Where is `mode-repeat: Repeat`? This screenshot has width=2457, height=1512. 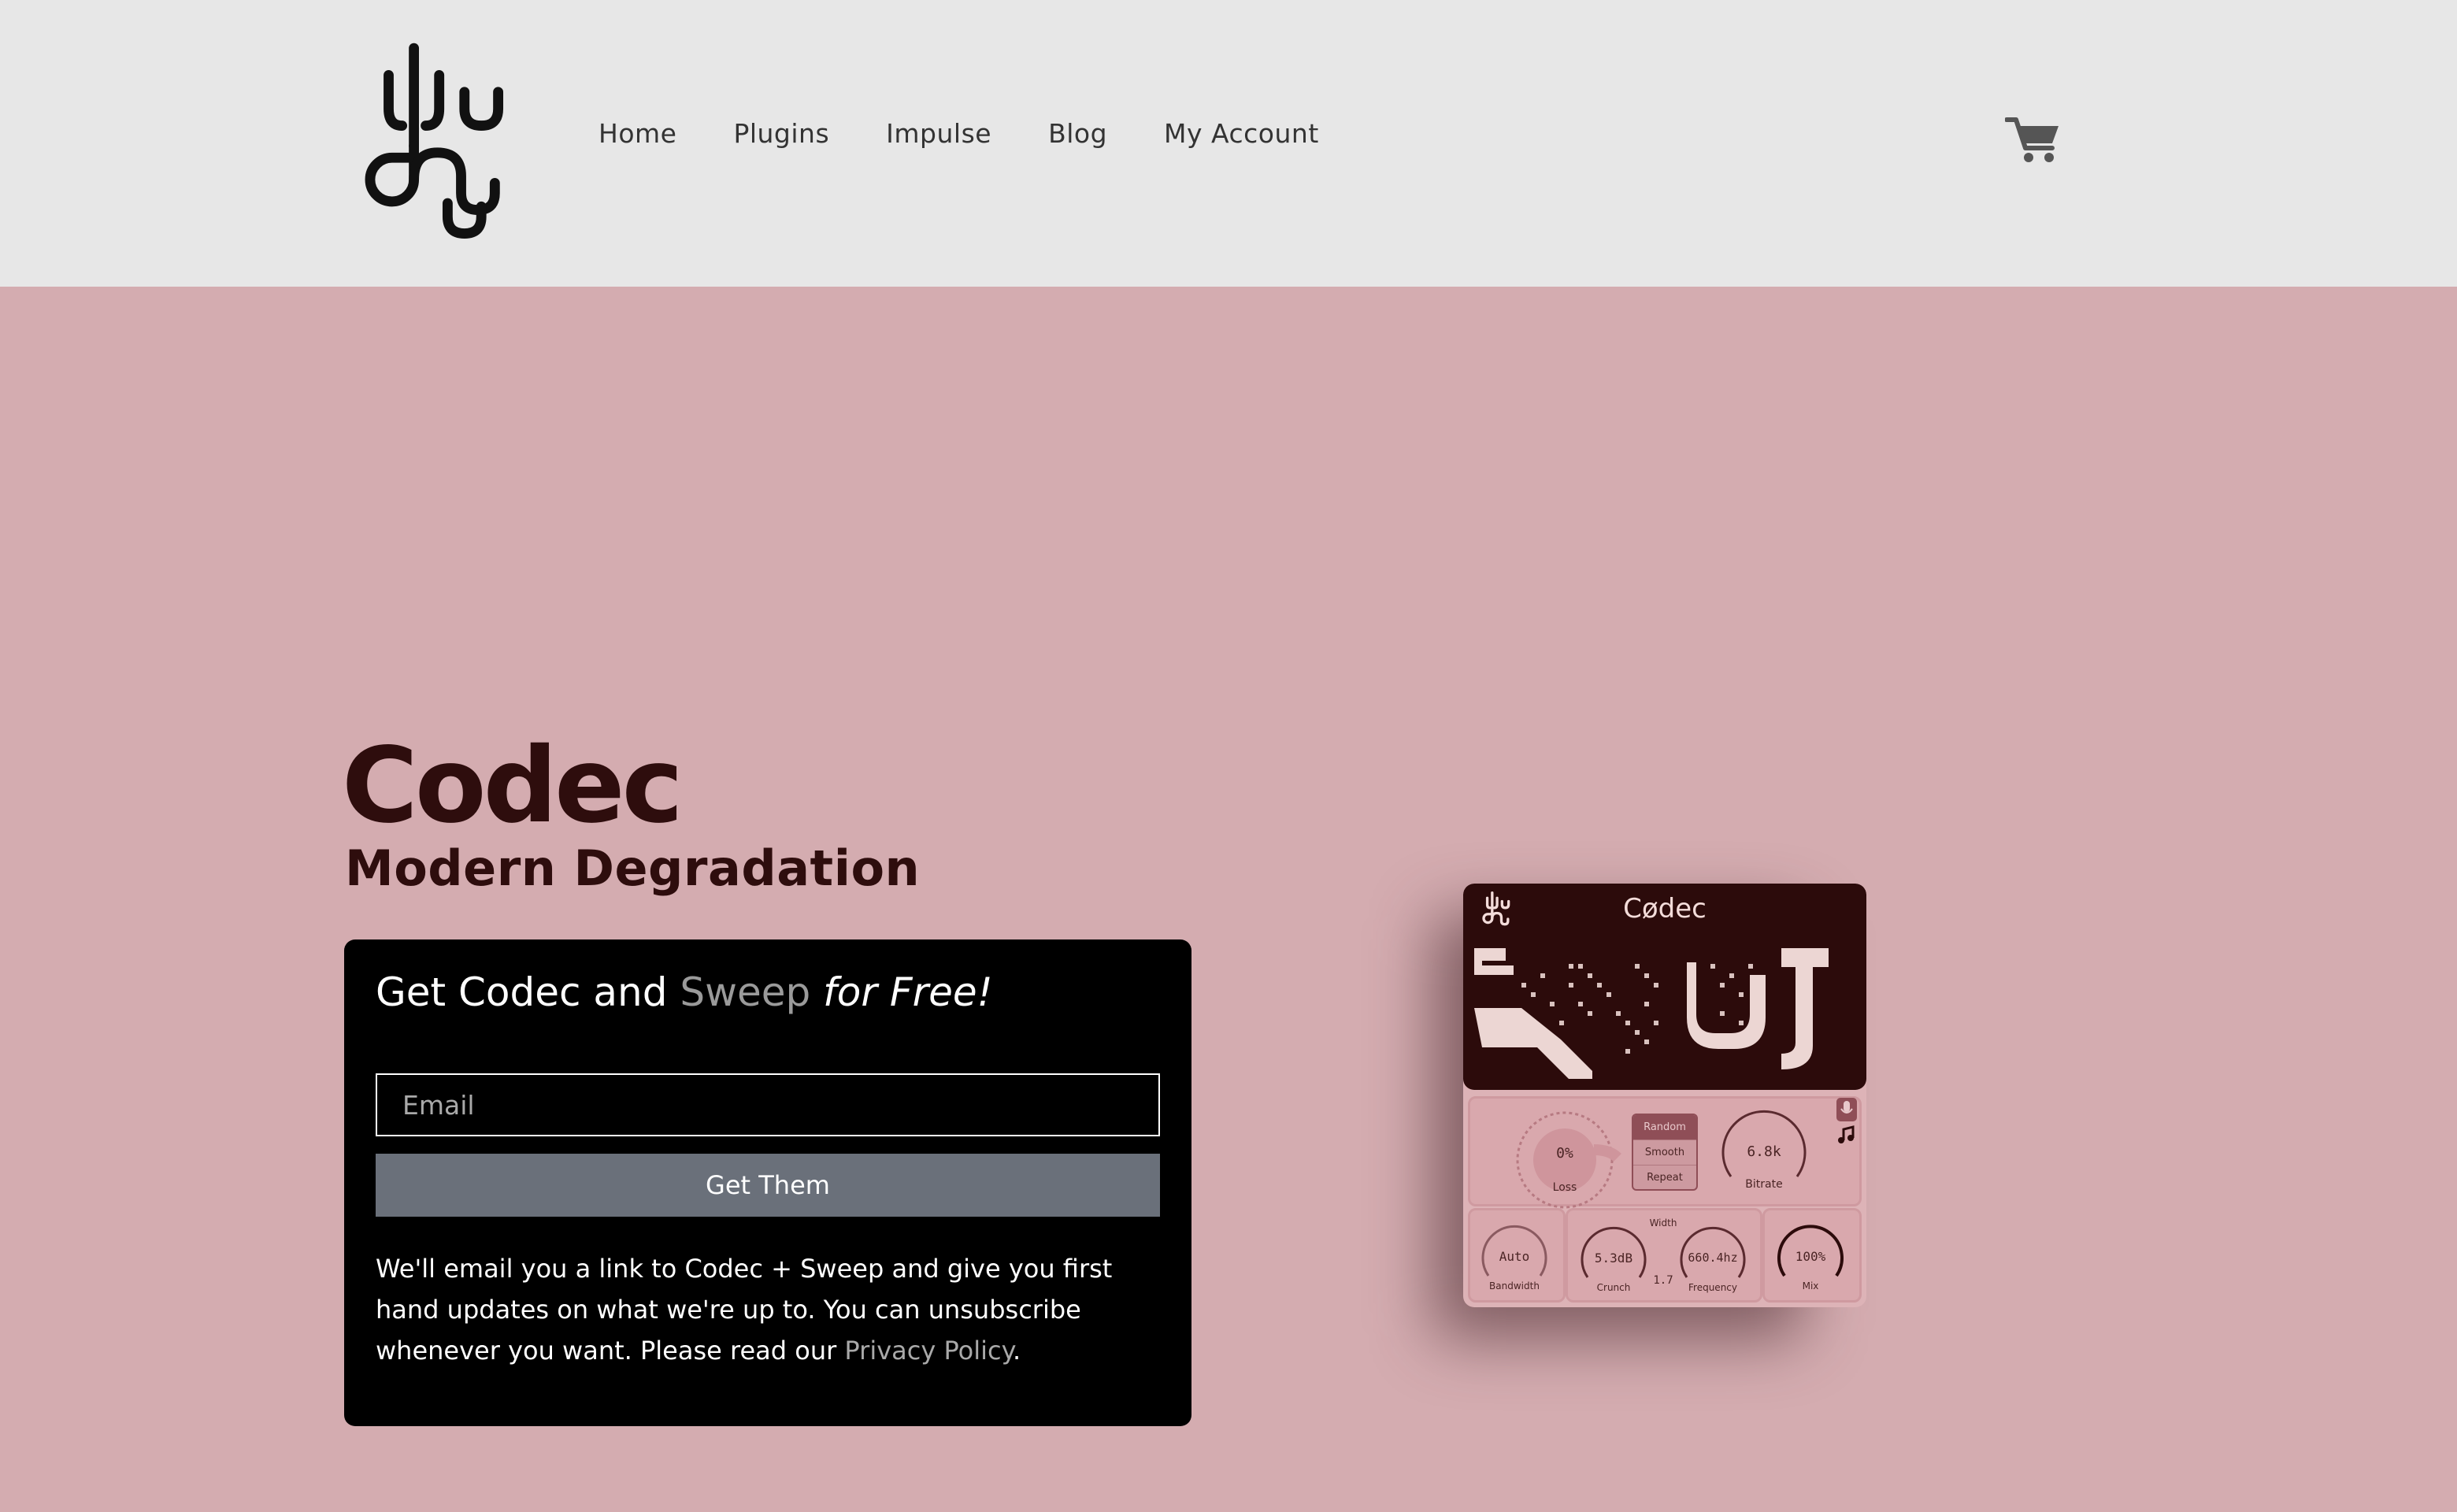
mode-repeat: Repeat is located at coordinates (1664, 1177).